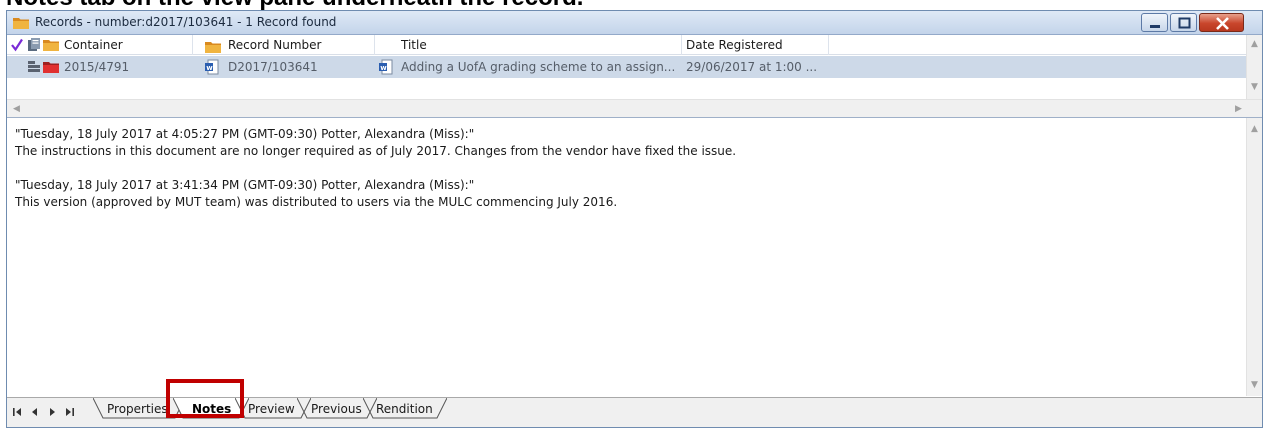 This screenshot has width=1269, height=428. I want to click on scroll-right-arrow-icon: ▶, so click(1238, 109).